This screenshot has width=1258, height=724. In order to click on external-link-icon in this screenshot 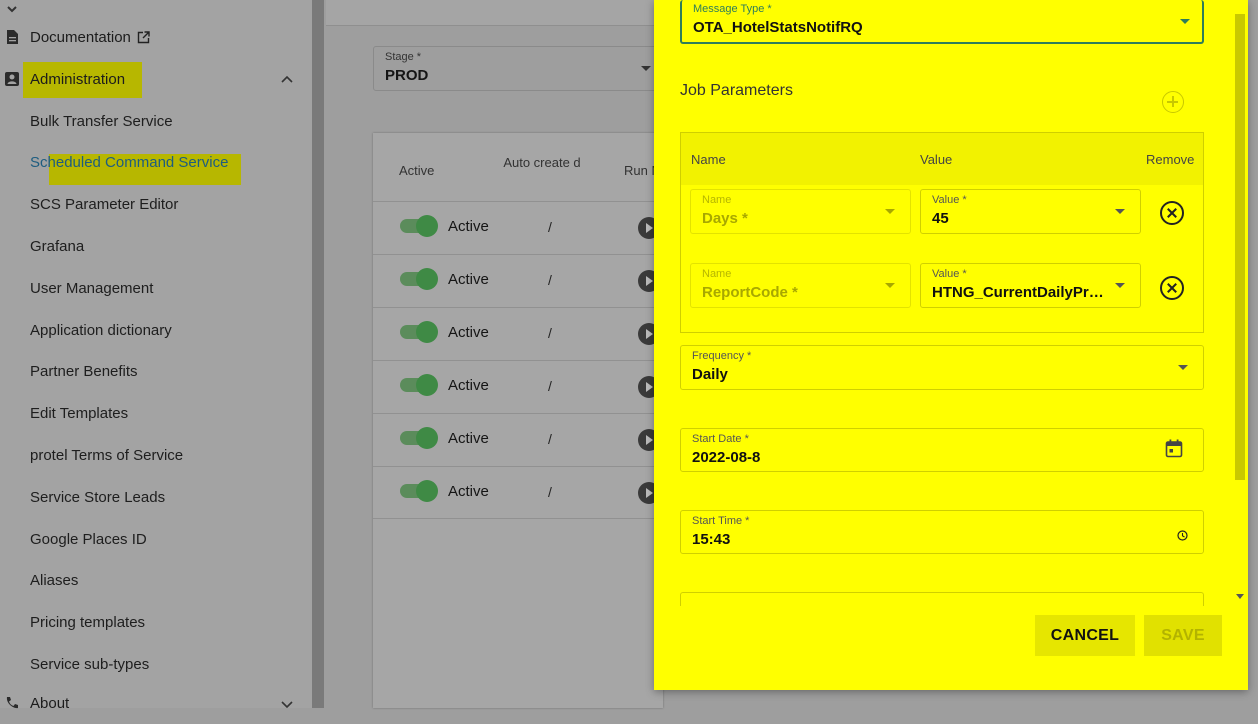, I will do `click(143, 37)`.